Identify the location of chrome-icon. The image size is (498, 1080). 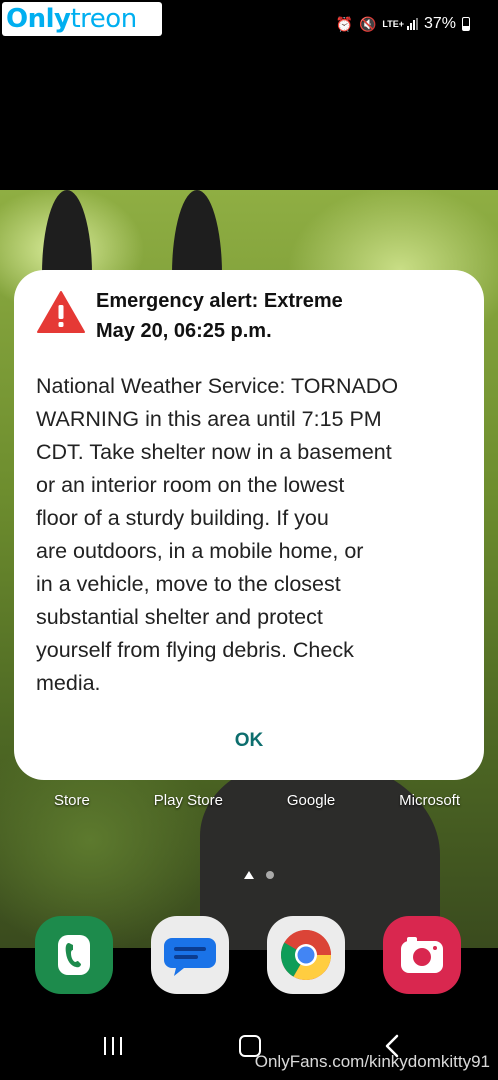
(306, 955).